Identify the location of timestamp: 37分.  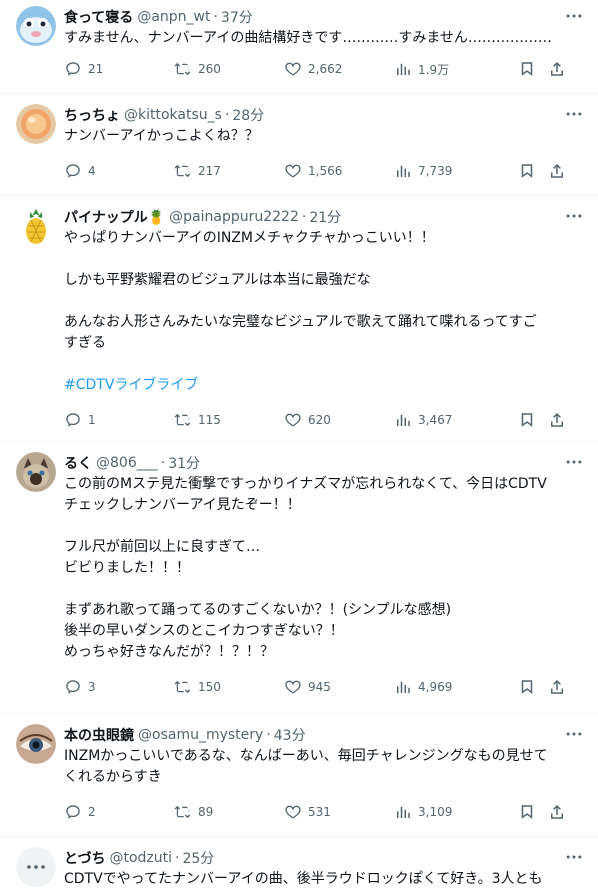
(237, 17).